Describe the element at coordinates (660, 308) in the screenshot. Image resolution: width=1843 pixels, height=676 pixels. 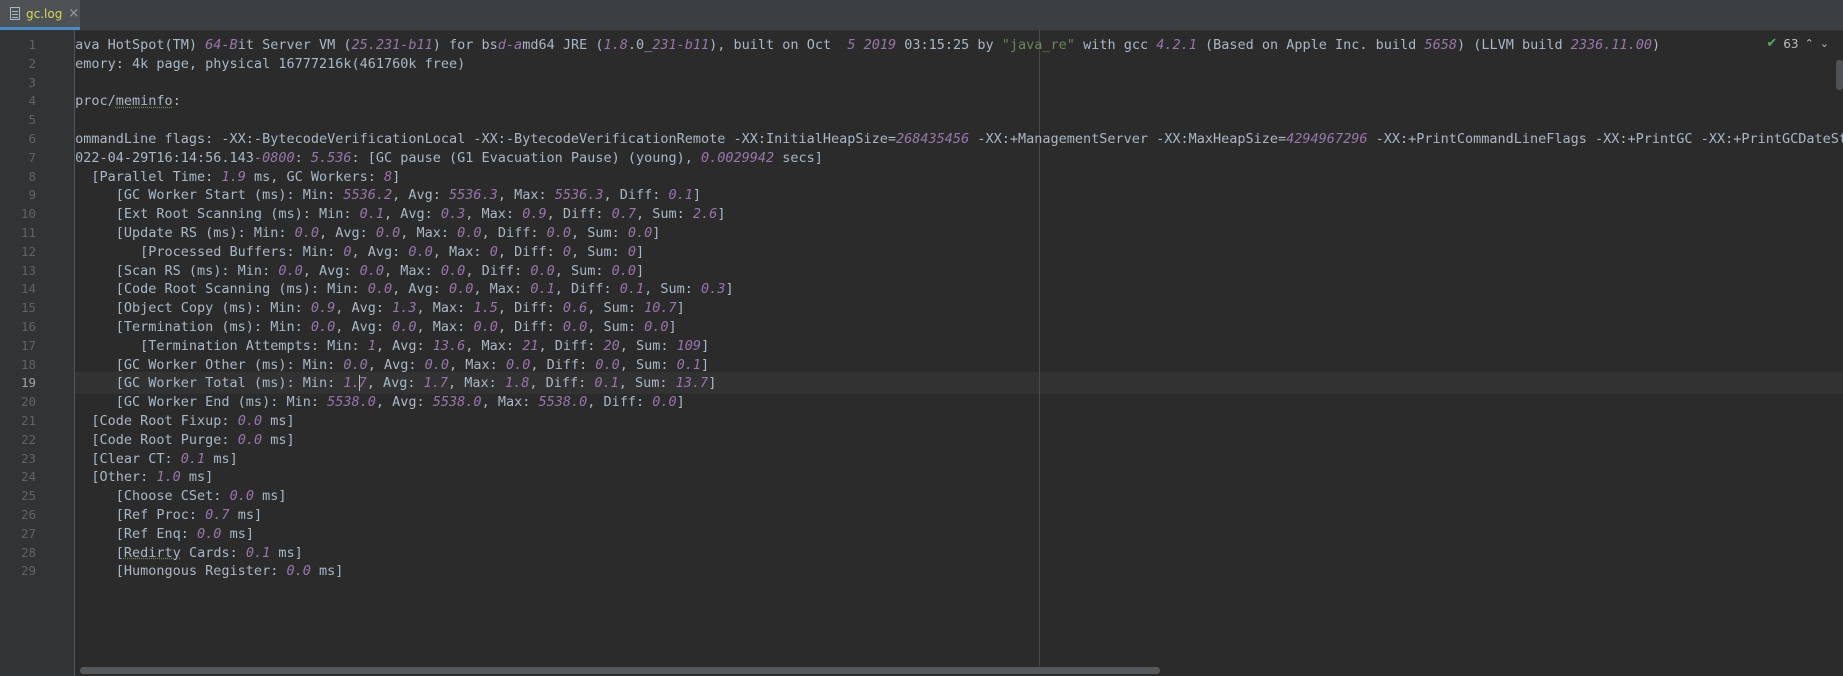
I see `number-token: 10.7` at that location.